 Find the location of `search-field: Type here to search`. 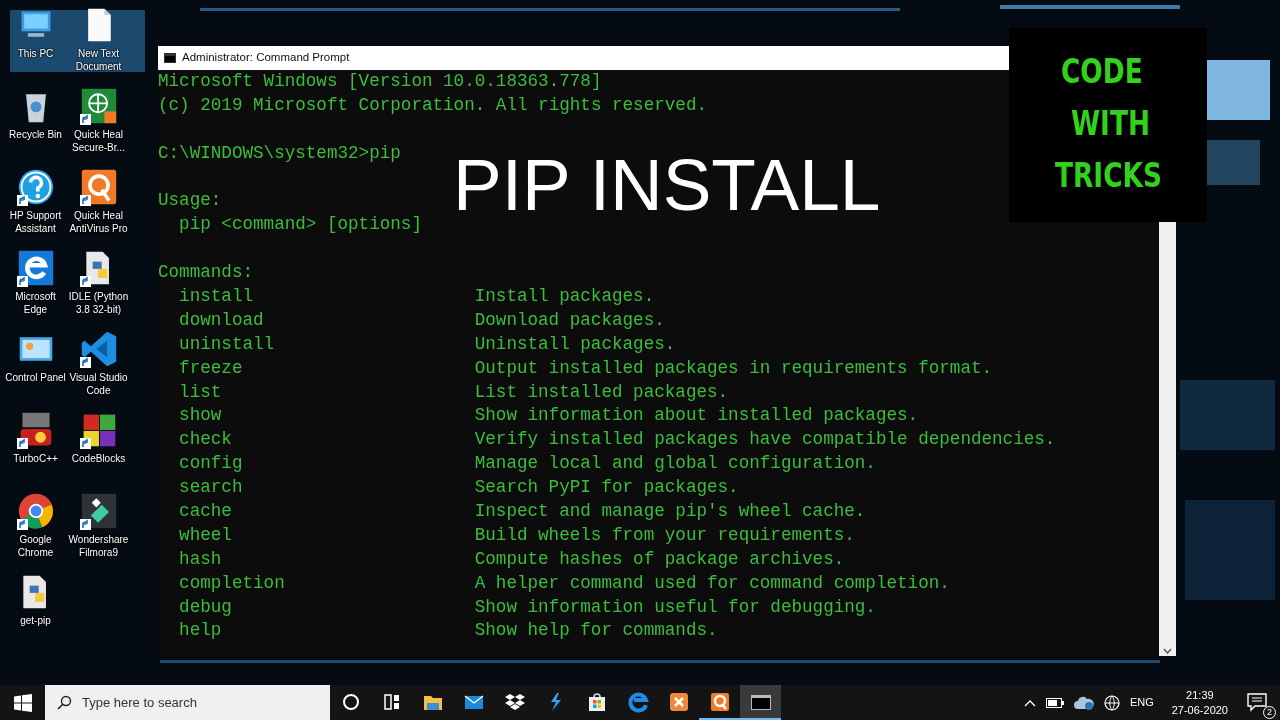

search-field: Type here to search is located at coordinates (187, 702).